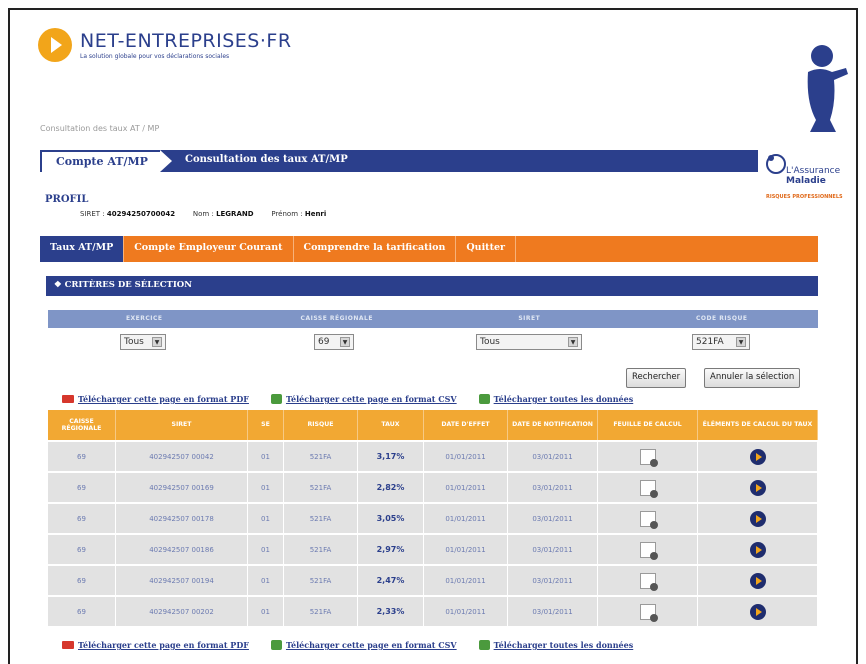 This screenshot has width=866, height=664. What do you see at coordinates (432, 286) in the screenshot?
I see `criteria-header: ❖ CRITÈRES DE SÉLECTION` at bounding box center [432, 286].